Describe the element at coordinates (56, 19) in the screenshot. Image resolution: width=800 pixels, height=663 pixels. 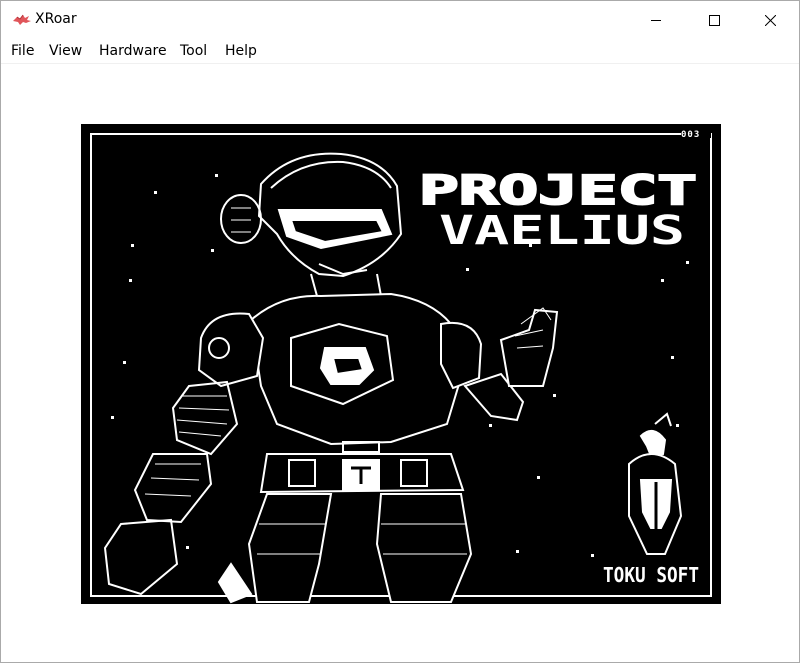
I see `window-title: XRoar` at that location.